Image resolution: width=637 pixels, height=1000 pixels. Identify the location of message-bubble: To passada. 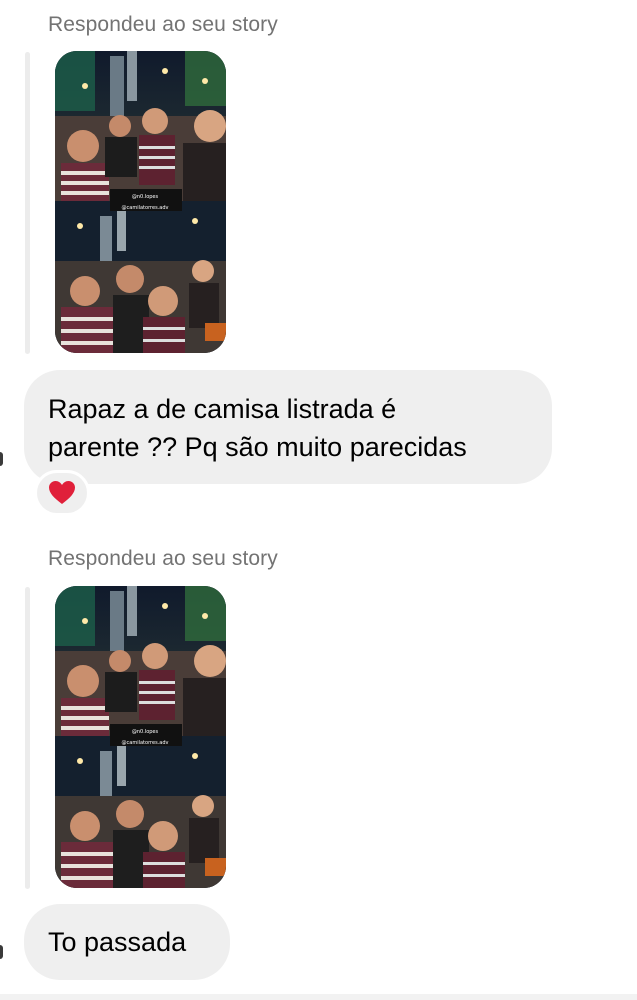
(127, 942).